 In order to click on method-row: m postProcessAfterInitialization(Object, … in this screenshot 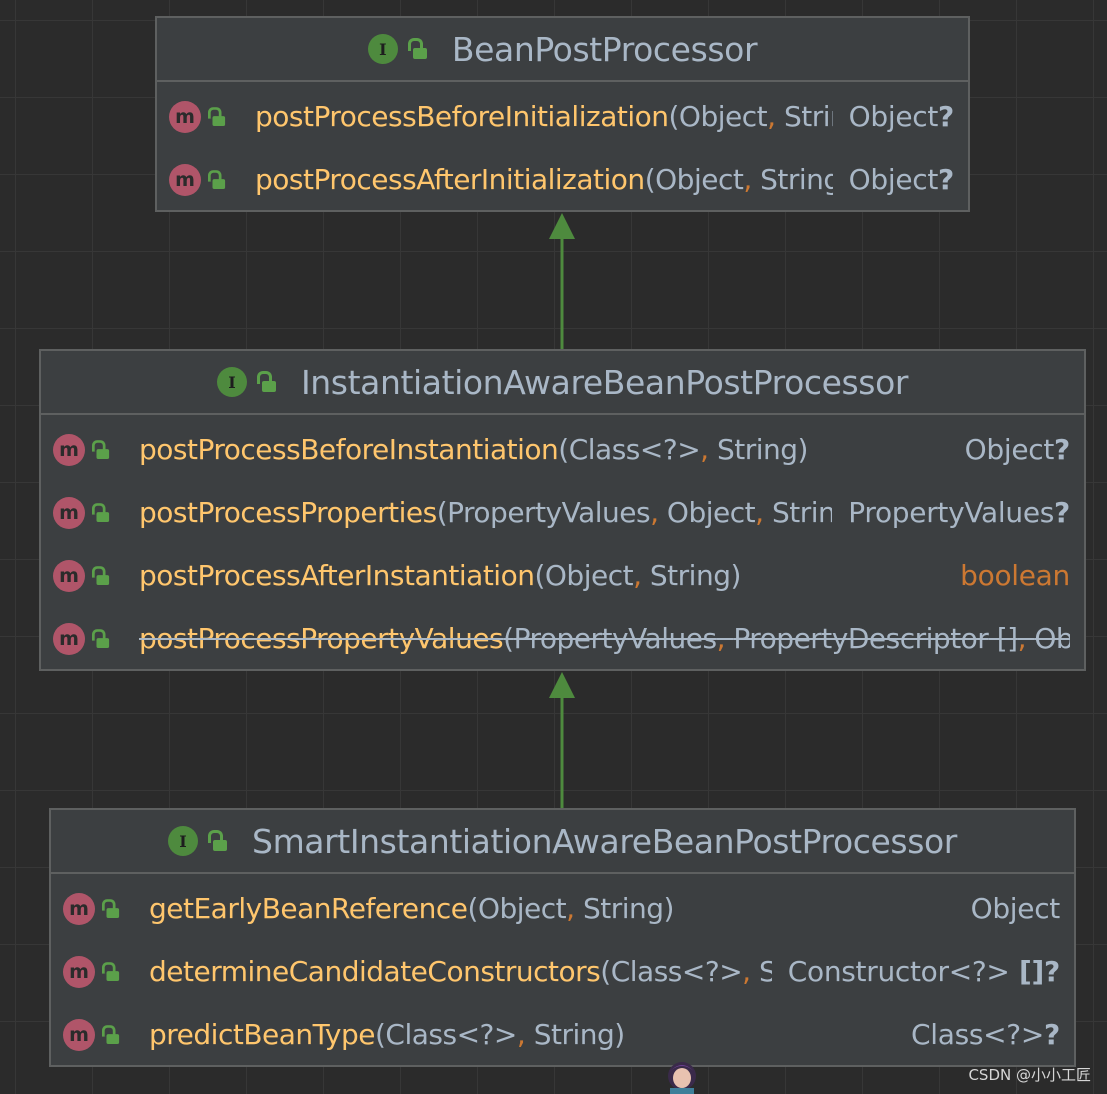, I will do `click(562, 179)`.